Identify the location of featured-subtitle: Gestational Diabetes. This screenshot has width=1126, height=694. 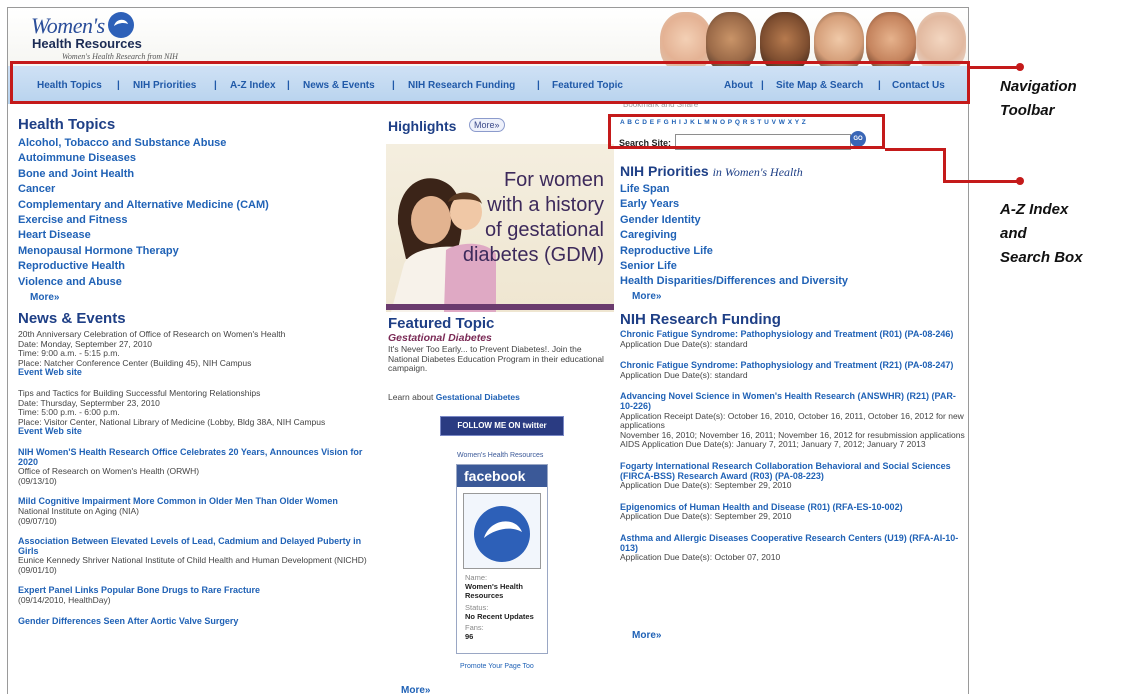
(440, 338).